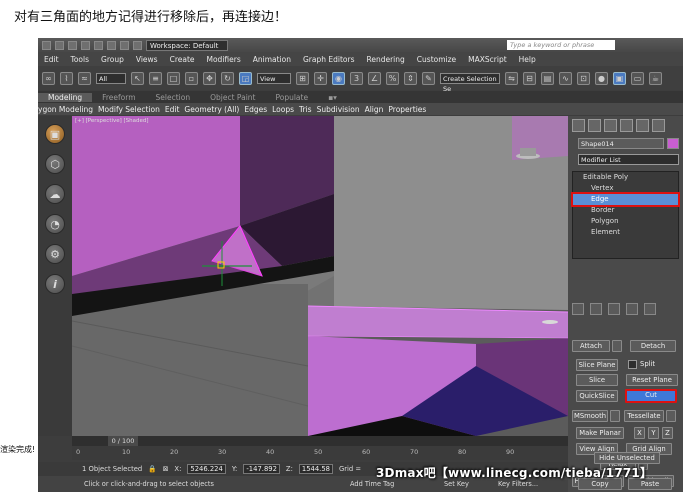 The height and width of the screenshot is (492, 683). Describe the element at coordinates (46, 45) in the screenshot. I see `app-icon` at that location.